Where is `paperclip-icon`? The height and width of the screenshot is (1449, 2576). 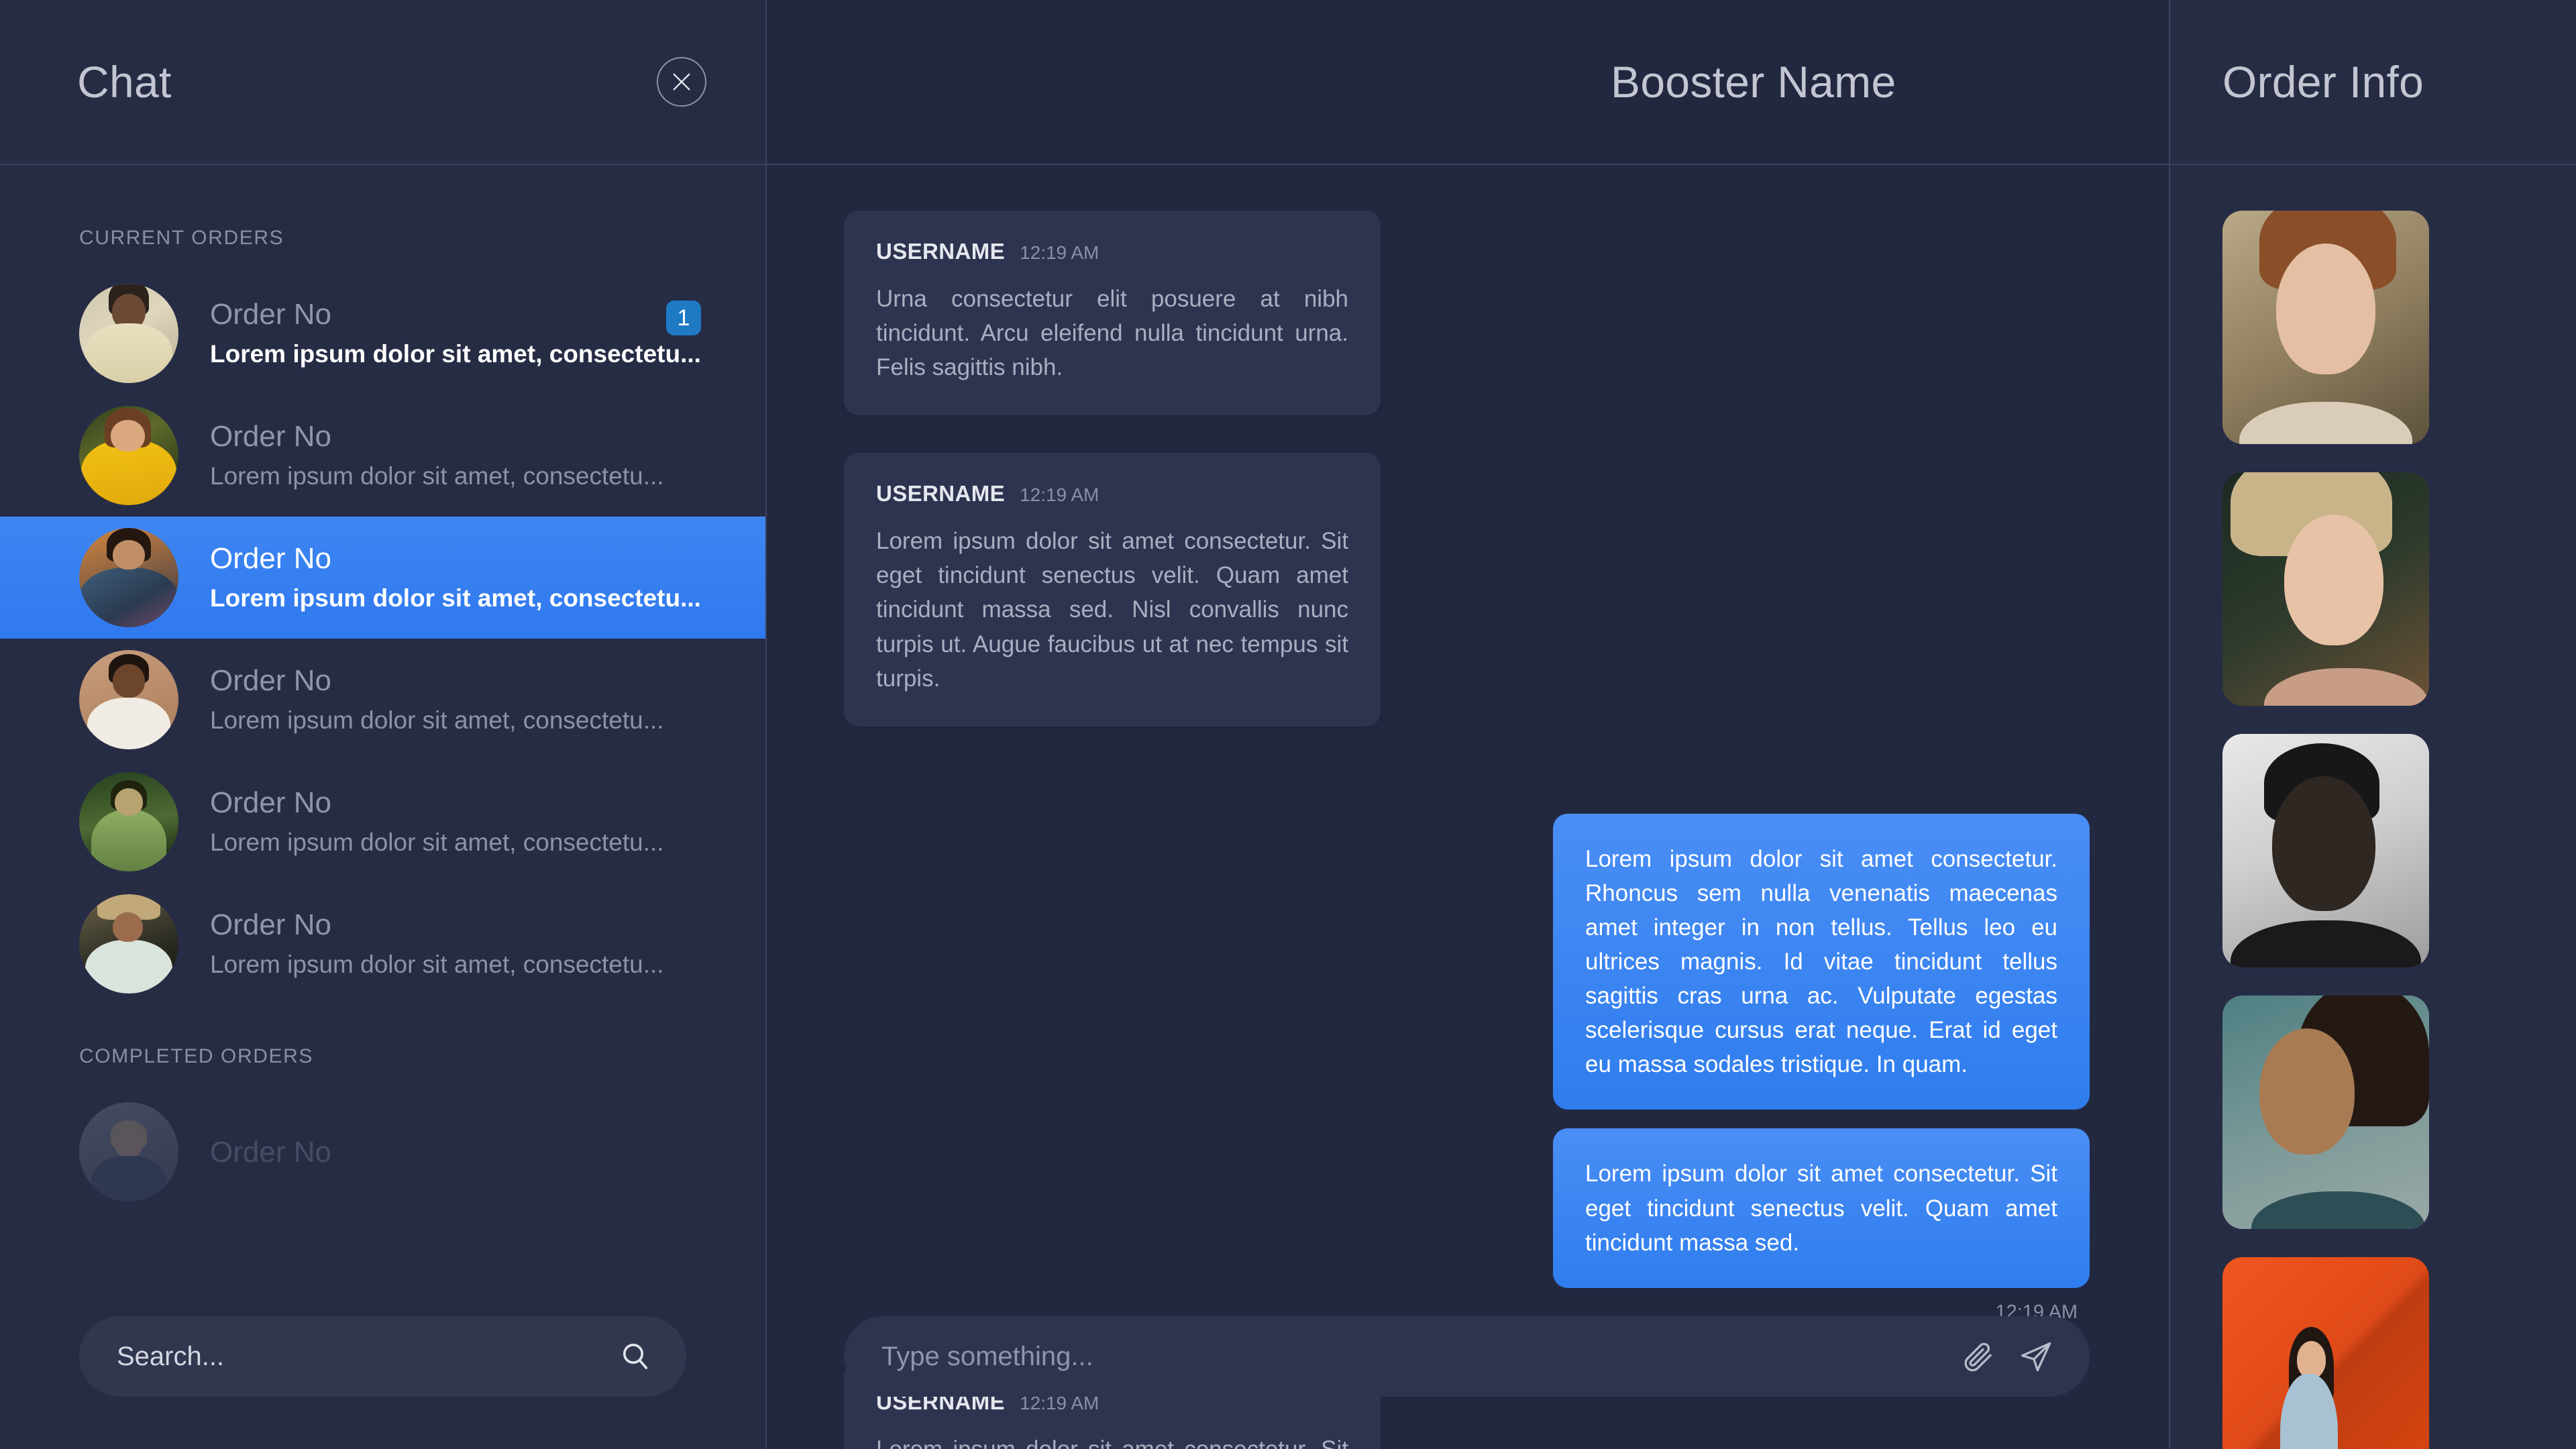 paperclip-icon is located at coordinates (1978, 1357).